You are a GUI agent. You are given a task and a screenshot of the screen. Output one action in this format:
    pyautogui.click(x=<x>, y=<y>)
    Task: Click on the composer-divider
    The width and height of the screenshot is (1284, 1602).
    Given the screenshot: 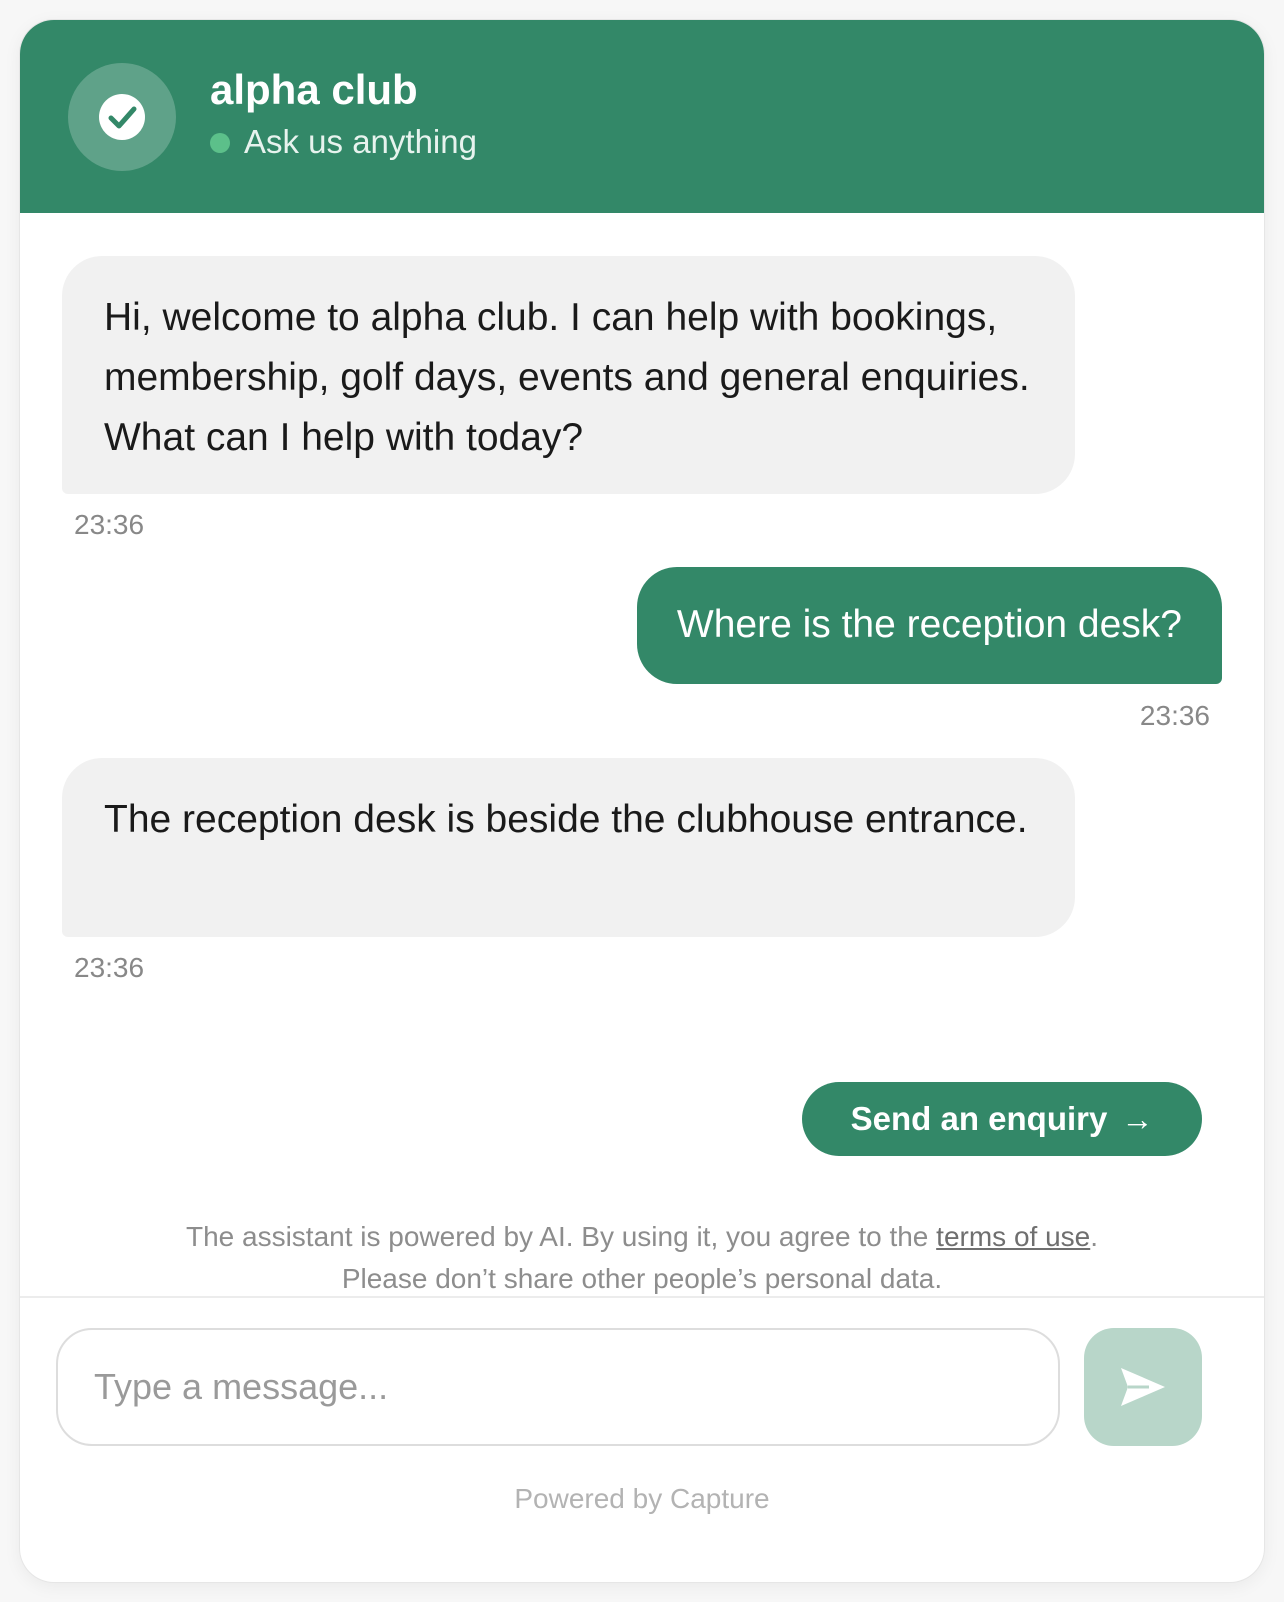 What is the action you would take?
    pyautogui.click(x=642, y=1297)
    